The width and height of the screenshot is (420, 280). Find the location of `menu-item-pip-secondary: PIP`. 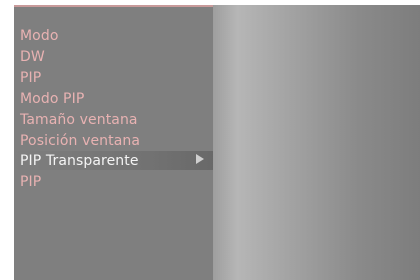

menu-item-pip-secondary: PIP is located at coordinates (115, 182).